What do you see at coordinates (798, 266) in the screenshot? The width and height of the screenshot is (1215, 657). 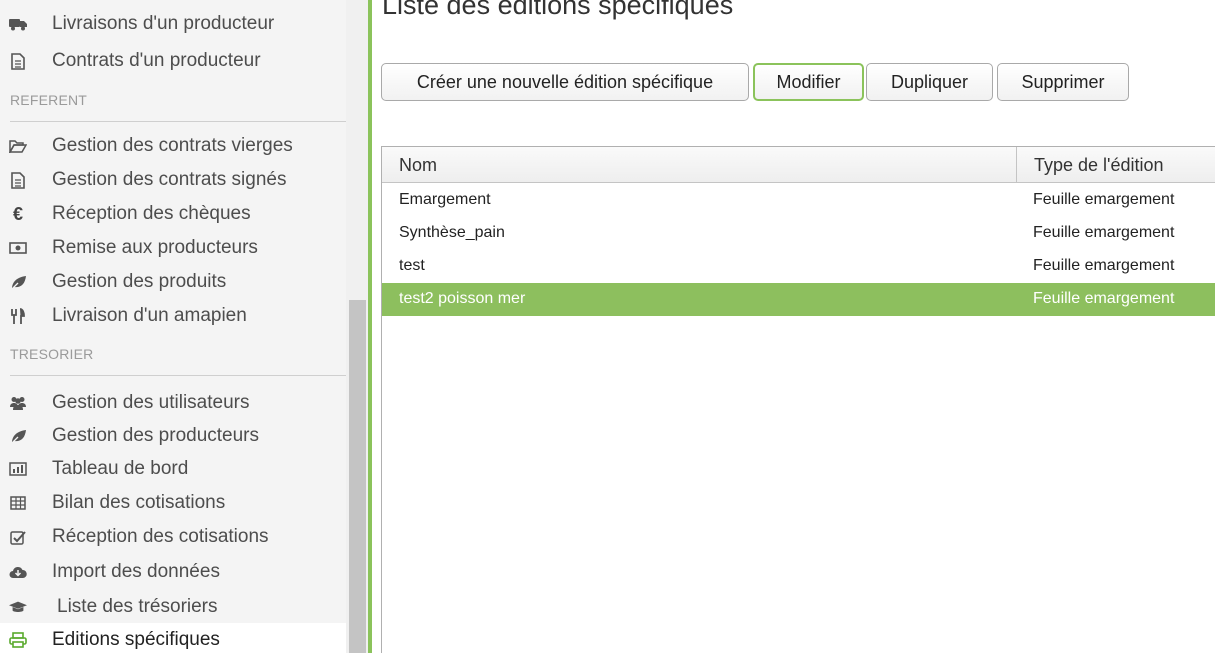 I see `table-row: test Feuille emargement` at bounding box center [798, 266].